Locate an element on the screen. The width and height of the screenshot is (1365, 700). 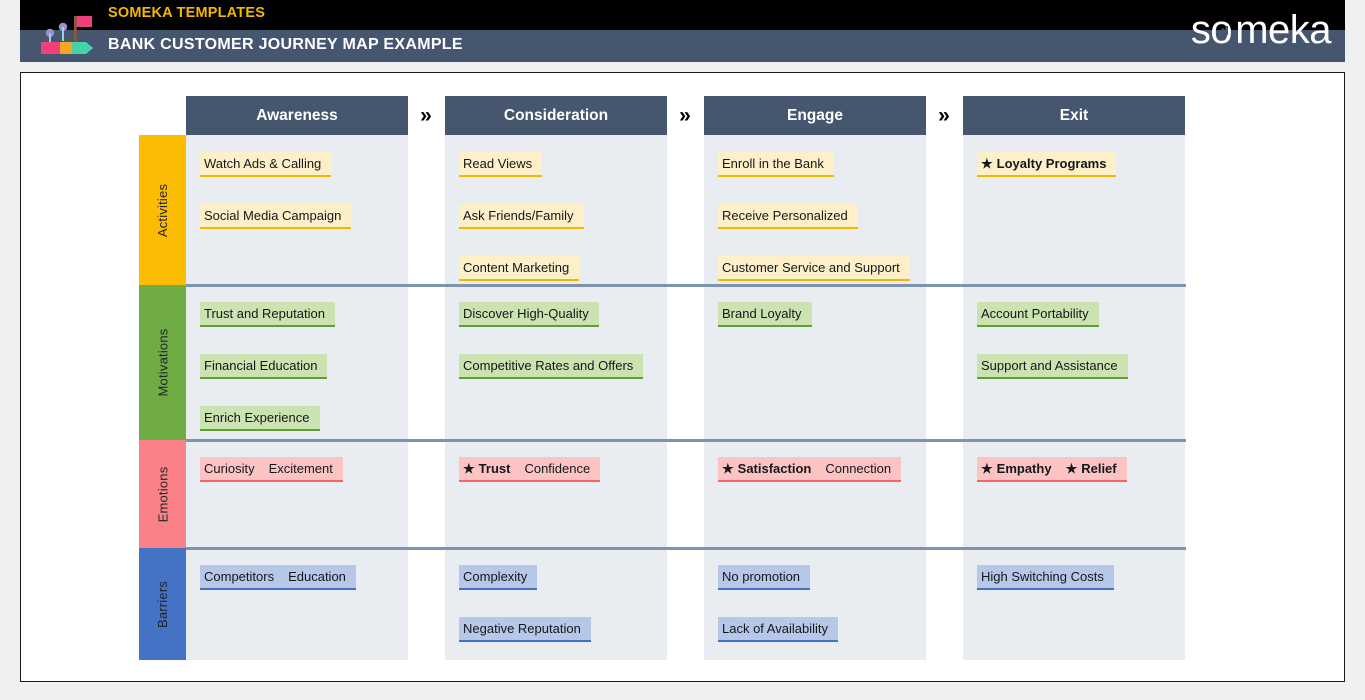
stage-header-engage: Engage is located at coordinates (815, 115).